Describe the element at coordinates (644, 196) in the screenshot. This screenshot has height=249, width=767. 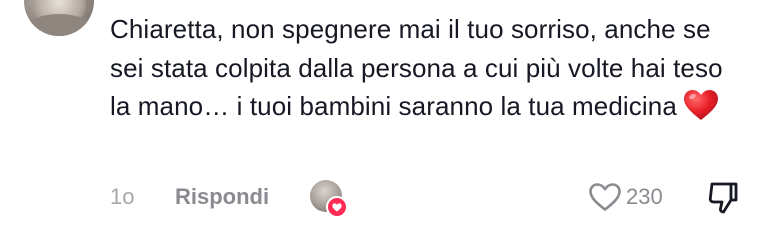
I see `like-count: 230` at that location.